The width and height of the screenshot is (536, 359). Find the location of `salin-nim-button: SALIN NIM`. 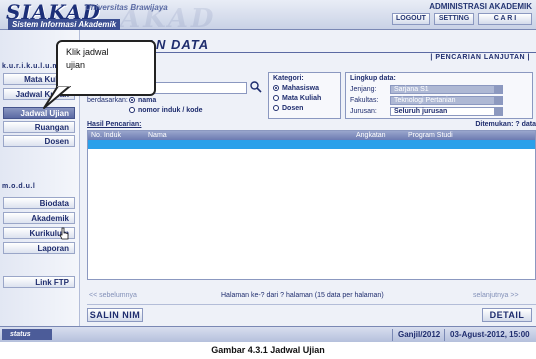

salin-nim-button: SALIN NIM is located at coordinates (115, 315).